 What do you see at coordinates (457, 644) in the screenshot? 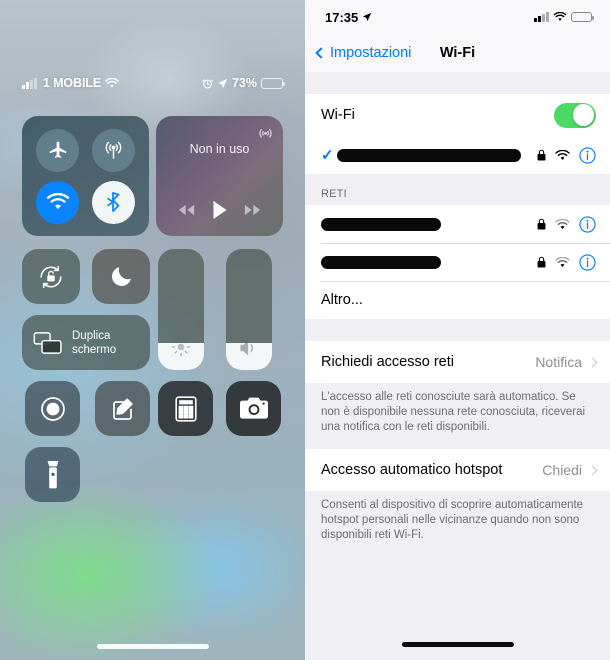
I see `home-indicator-right` at bounding box center [457, 644].